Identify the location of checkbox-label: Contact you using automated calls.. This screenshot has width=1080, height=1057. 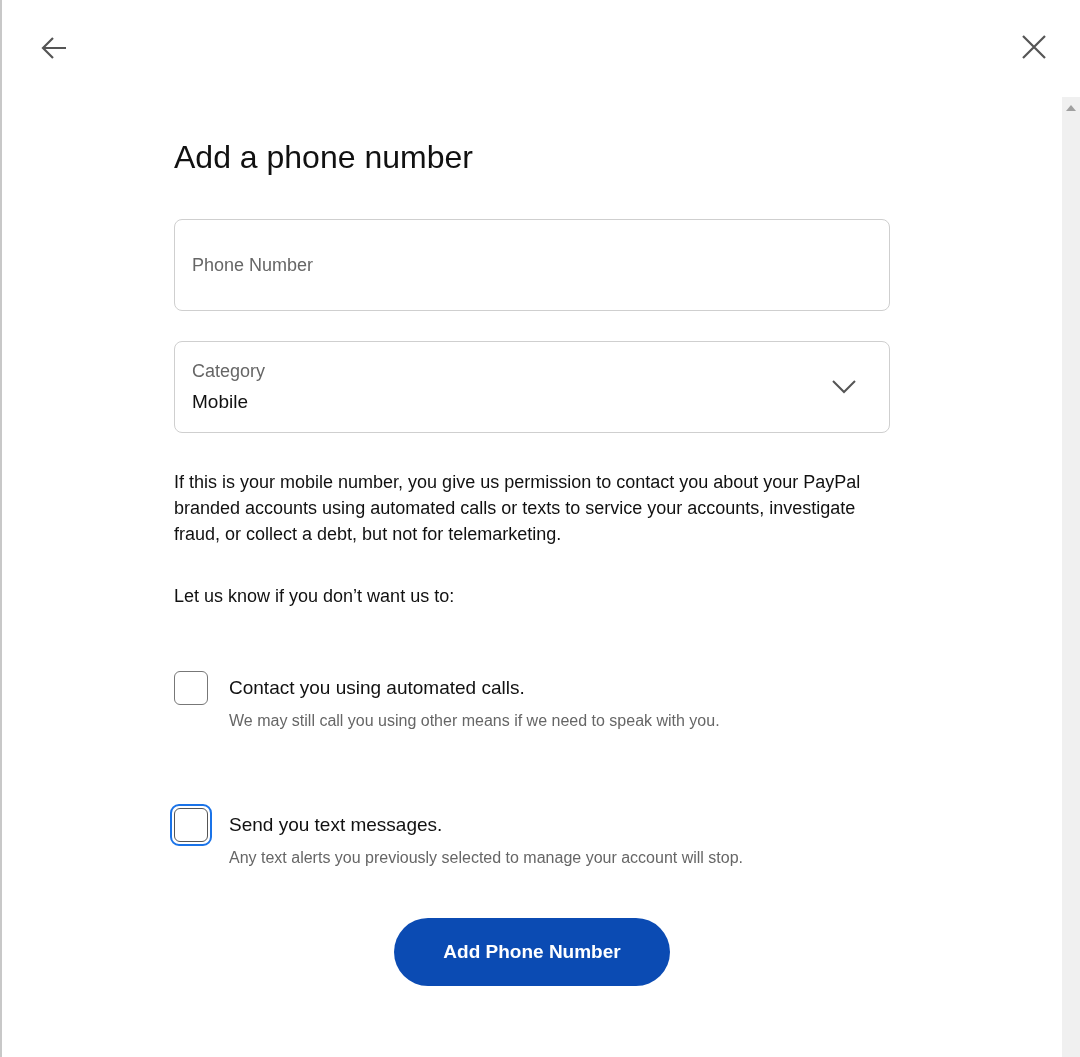
(377, 688).